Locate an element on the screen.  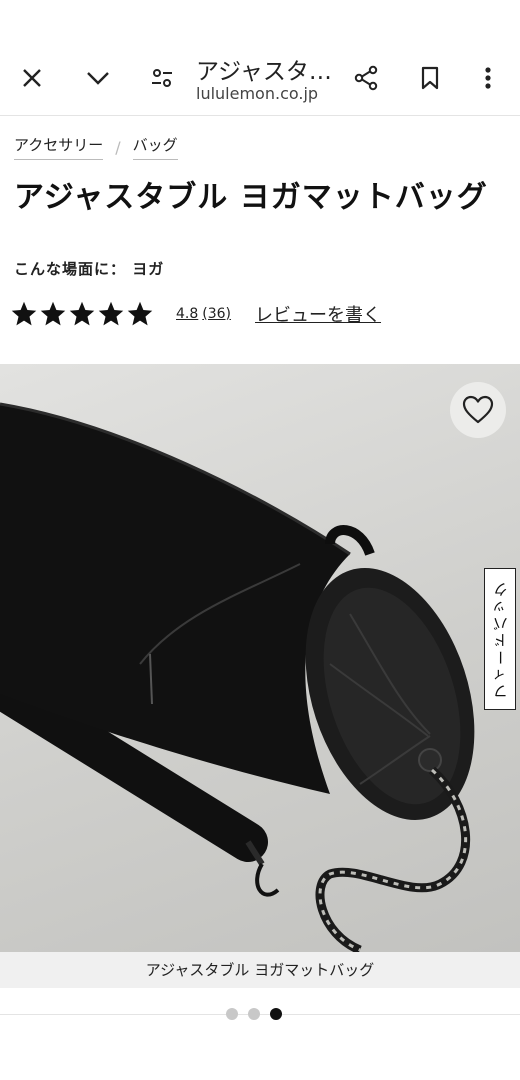
bookmark-icon is located at coordinates (430, 78).